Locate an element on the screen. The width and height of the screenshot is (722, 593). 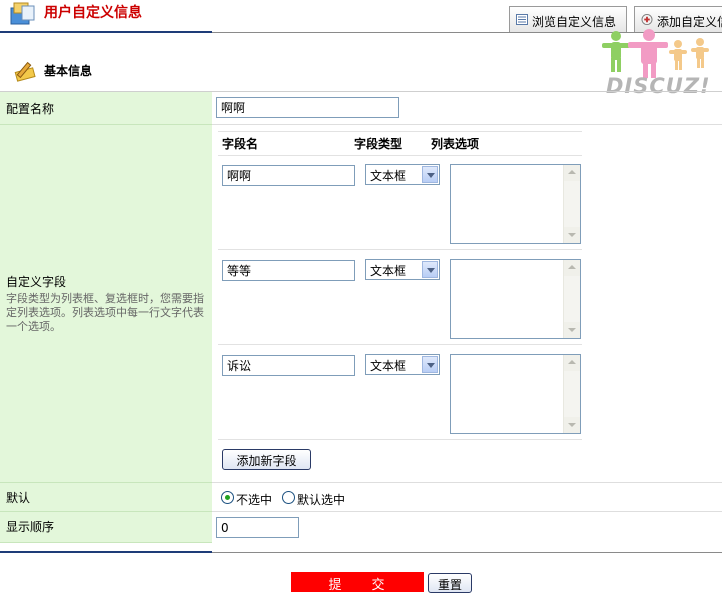
submit-button: 提交 is located at coordinates (357, 582).